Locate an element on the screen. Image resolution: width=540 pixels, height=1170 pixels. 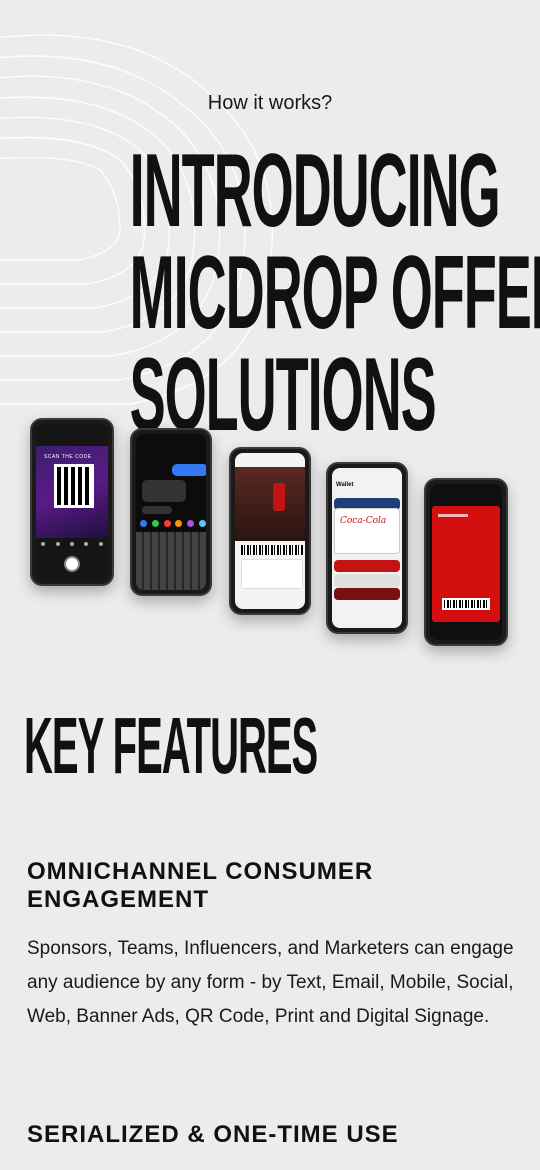
text-message-screen is located at coordinates (171, 512).